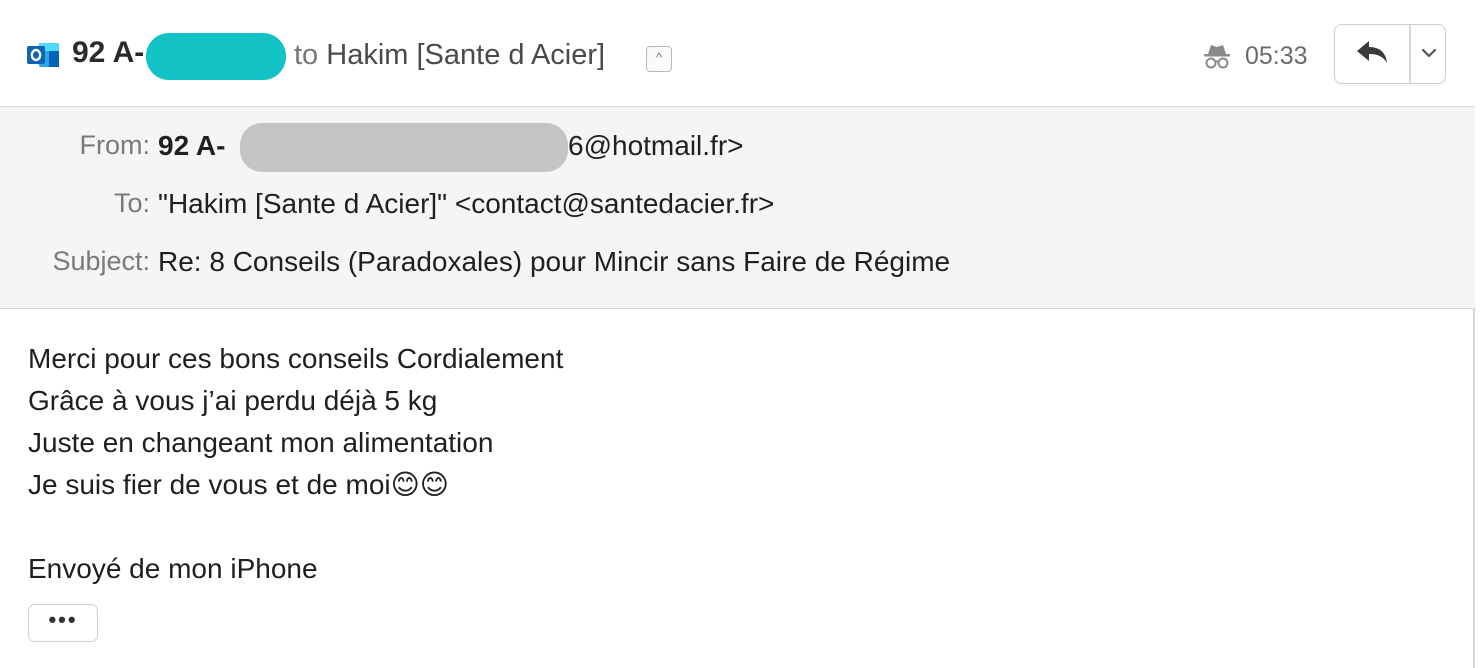  I want to click on reply-options-button, so click(1428, 54).